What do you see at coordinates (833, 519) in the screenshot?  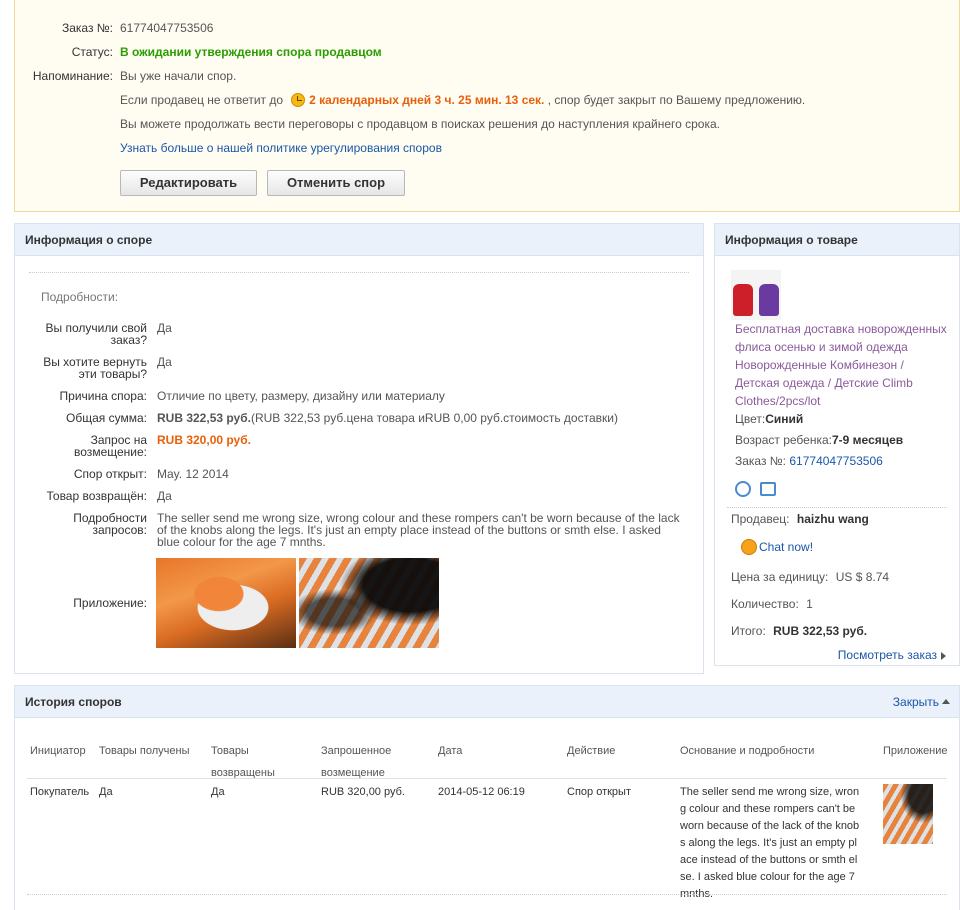 I see `seller-name: haizhu wang` at bounding box center [833, 519].